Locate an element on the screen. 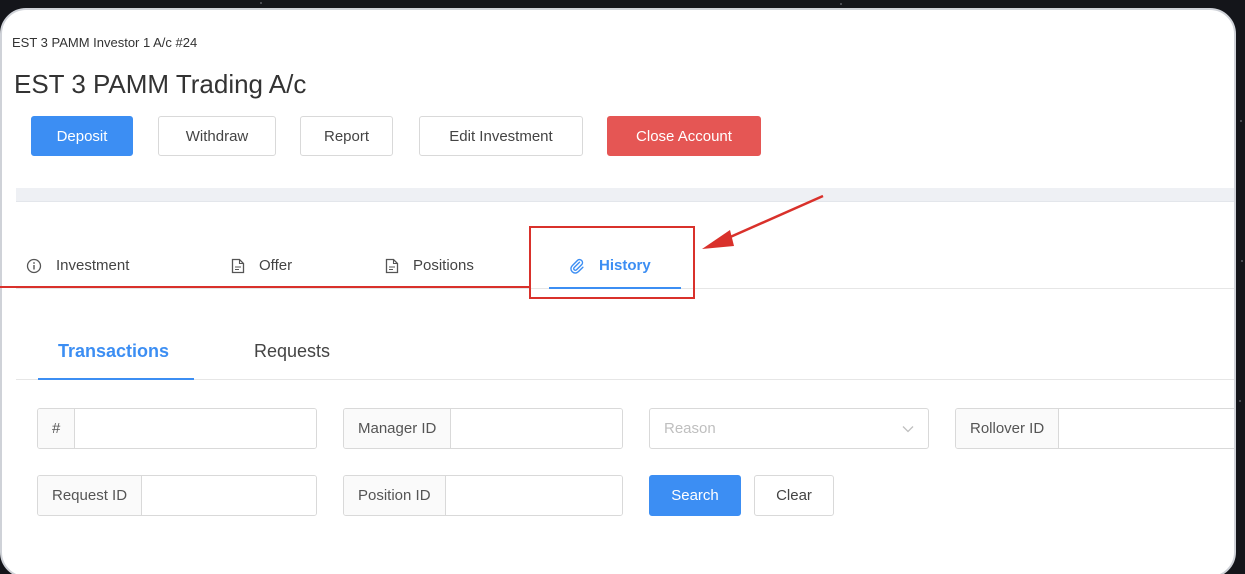 Image resolution: width=1245 pixels, height=574 pixels. rollover-id-filter: Rollover ID is located at coordinates (1094, 428).